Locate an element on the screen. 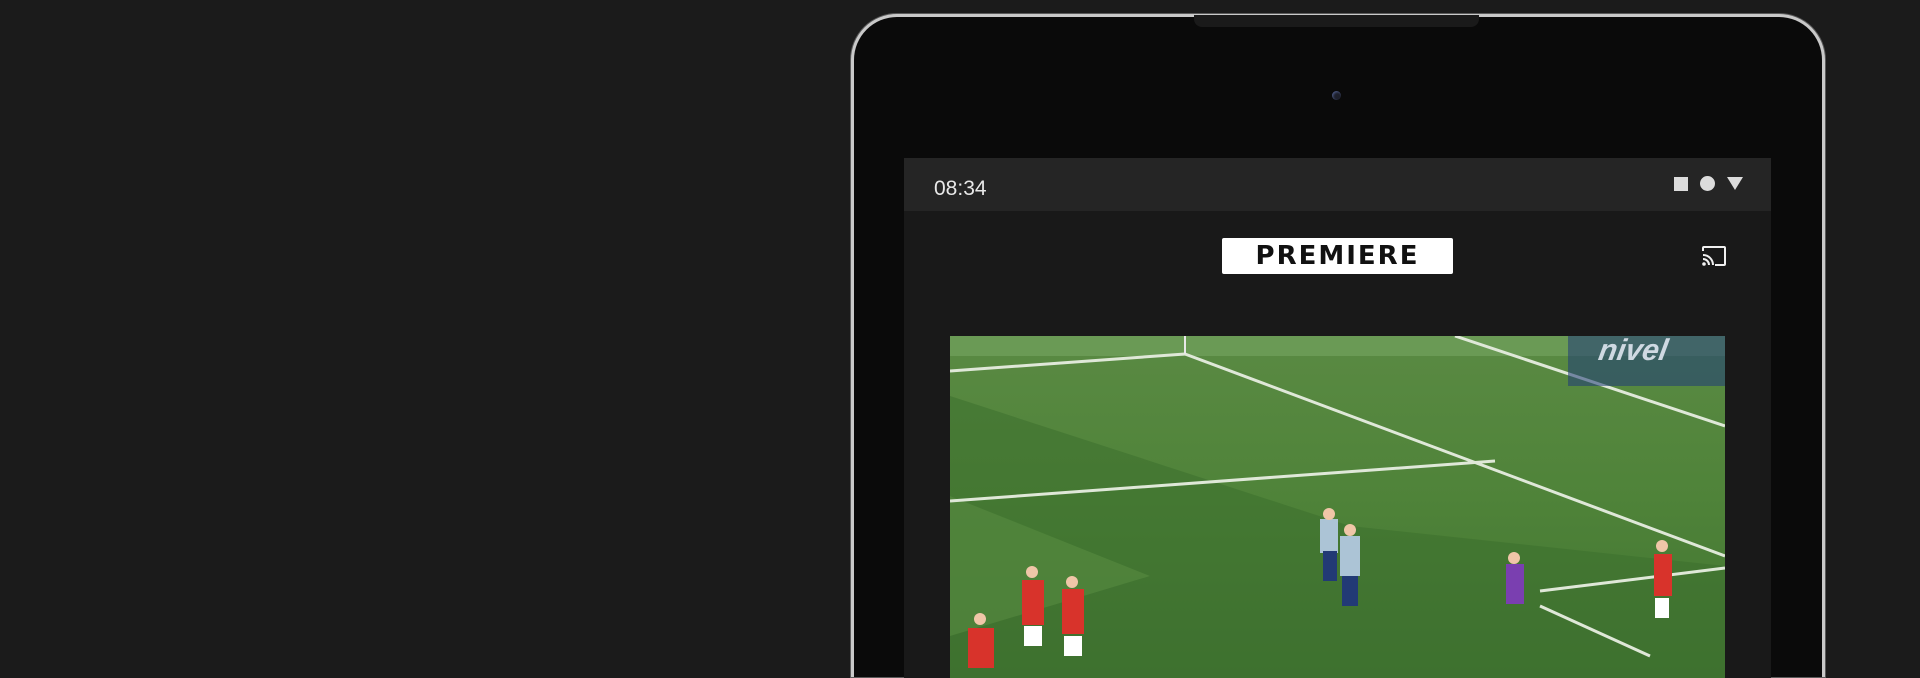  premiere-logo: PREMIERE is located at coordinates (1337, 256).